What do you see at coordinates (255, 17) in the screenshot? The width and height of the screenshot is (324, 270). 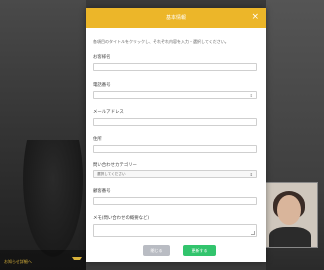 I see `close-icon: ×` at bounding box center [255, 17].